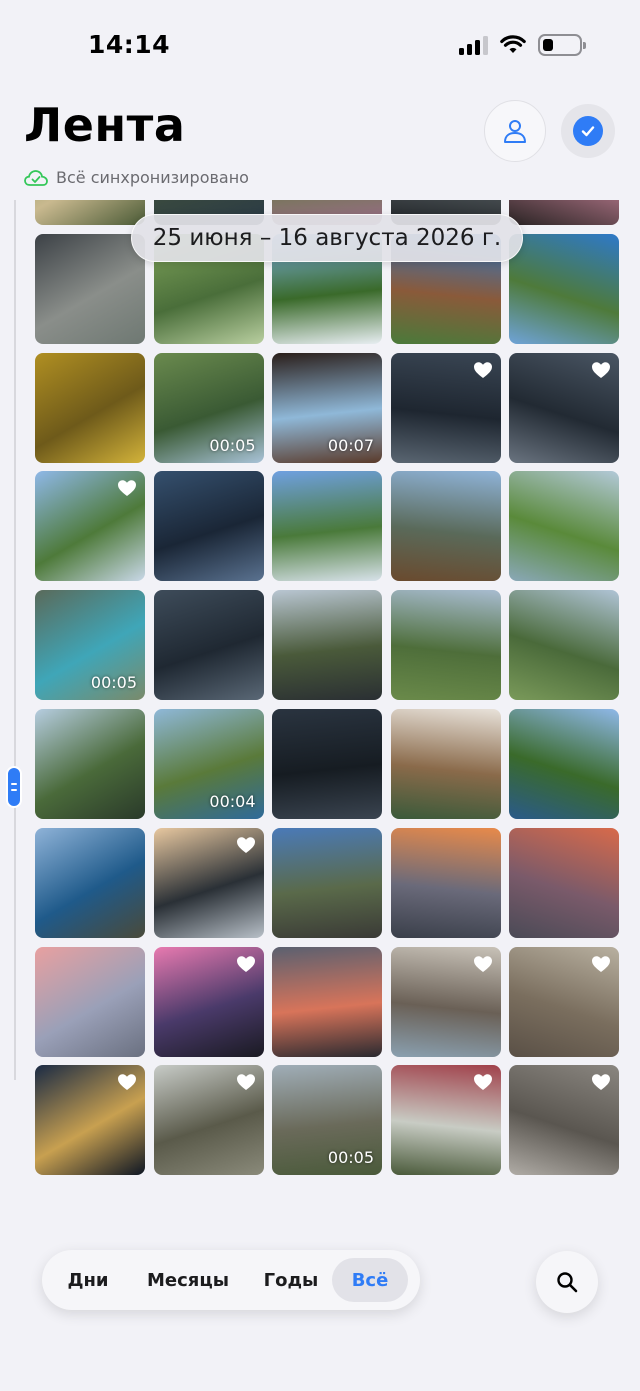  What do you see at coordinates (513, 44) in the screenshot?
I see `wifi-icon` at bounding box center [513, 44].